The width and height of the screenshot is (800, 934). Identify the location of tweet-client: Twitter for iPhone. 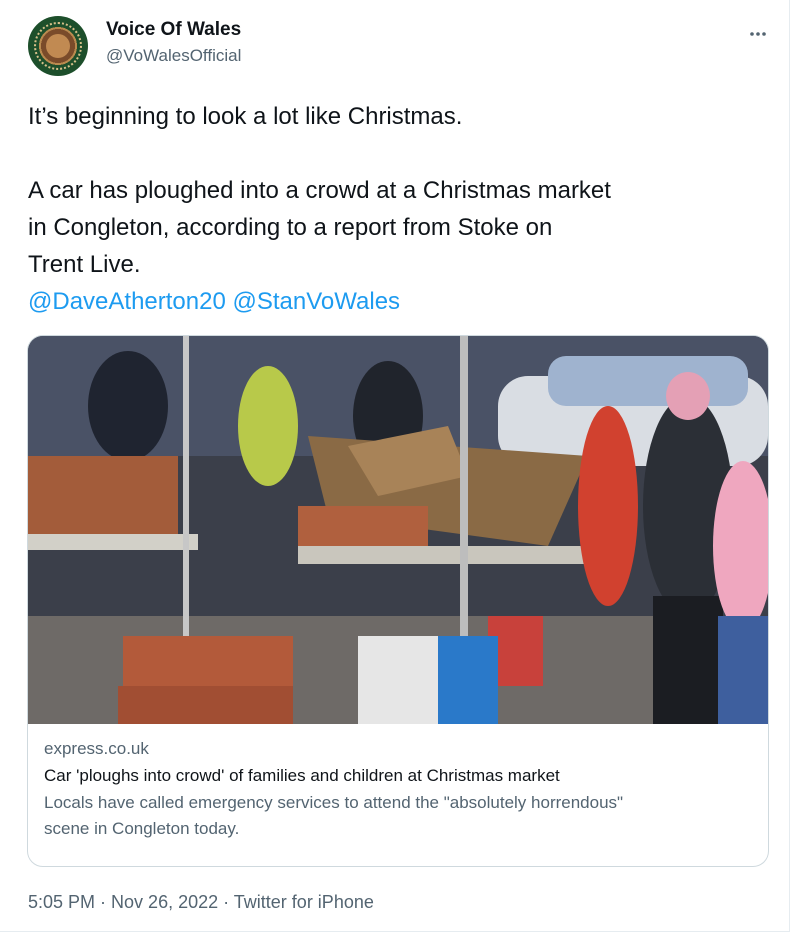
(304, 902).